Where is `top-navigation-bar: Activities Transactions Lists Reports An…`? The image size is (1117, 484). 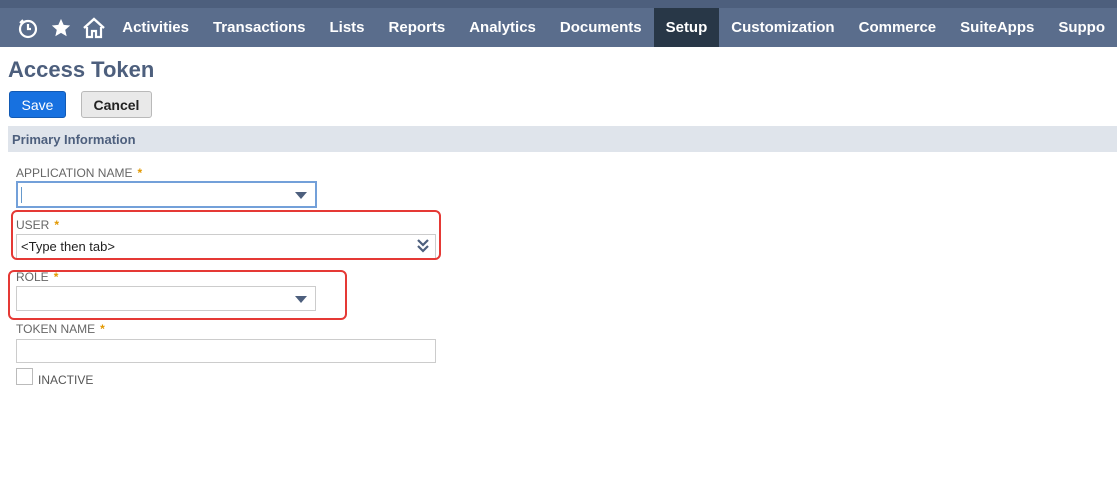 top-navigation-bar: Activities Transactions Lists Reports An… is located at coordinates (558, 23).